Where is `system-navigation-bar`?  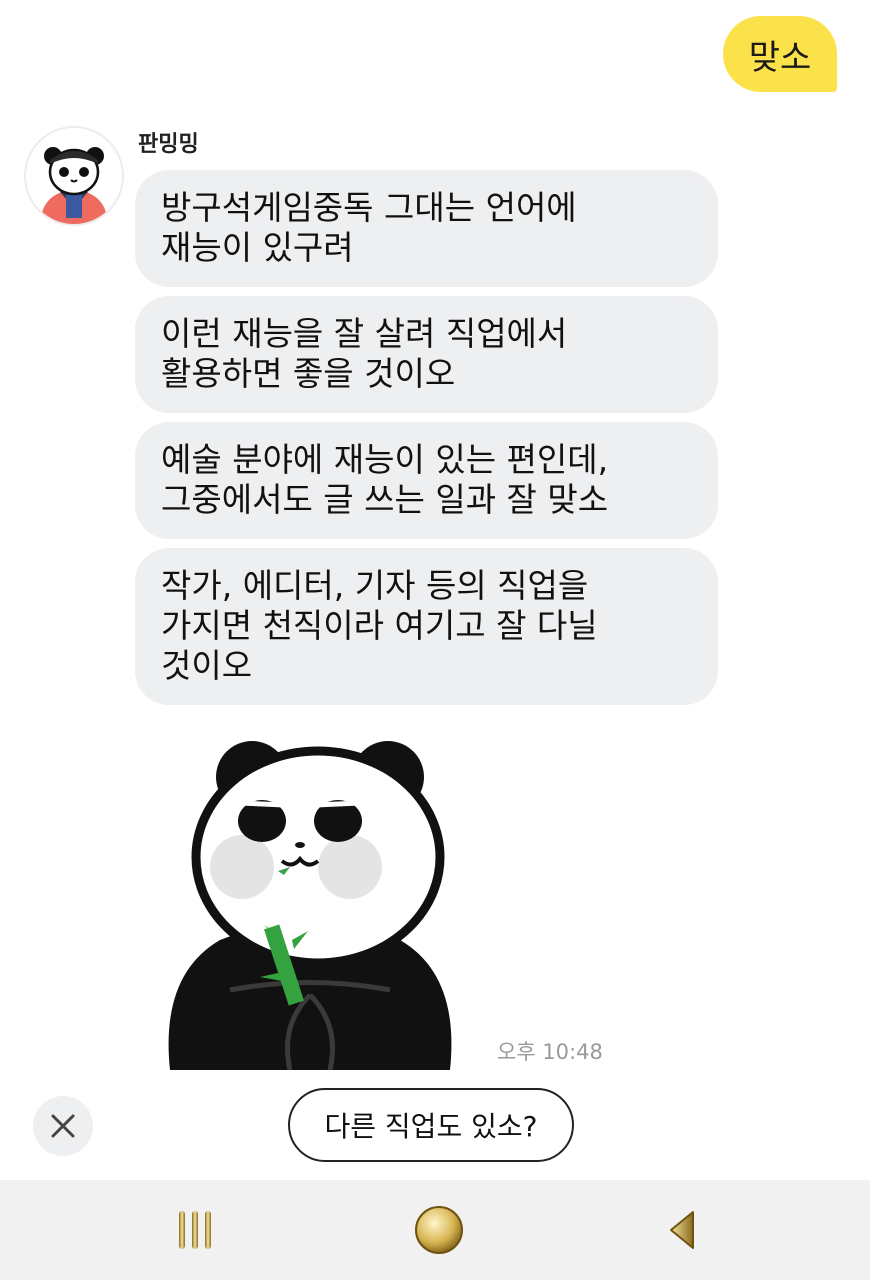 system-navigation-bar is located at coordinates (435, 1230).